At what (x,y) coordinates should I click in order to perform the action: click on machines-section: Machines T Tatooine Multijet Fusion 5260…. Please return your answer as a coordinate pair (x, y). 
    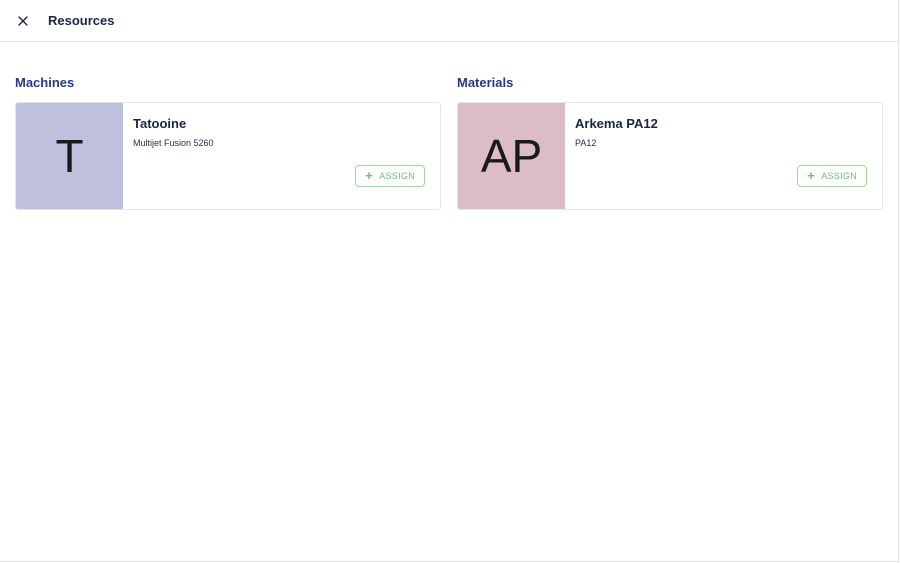
    Looking at the image, I should click on (228, 142).